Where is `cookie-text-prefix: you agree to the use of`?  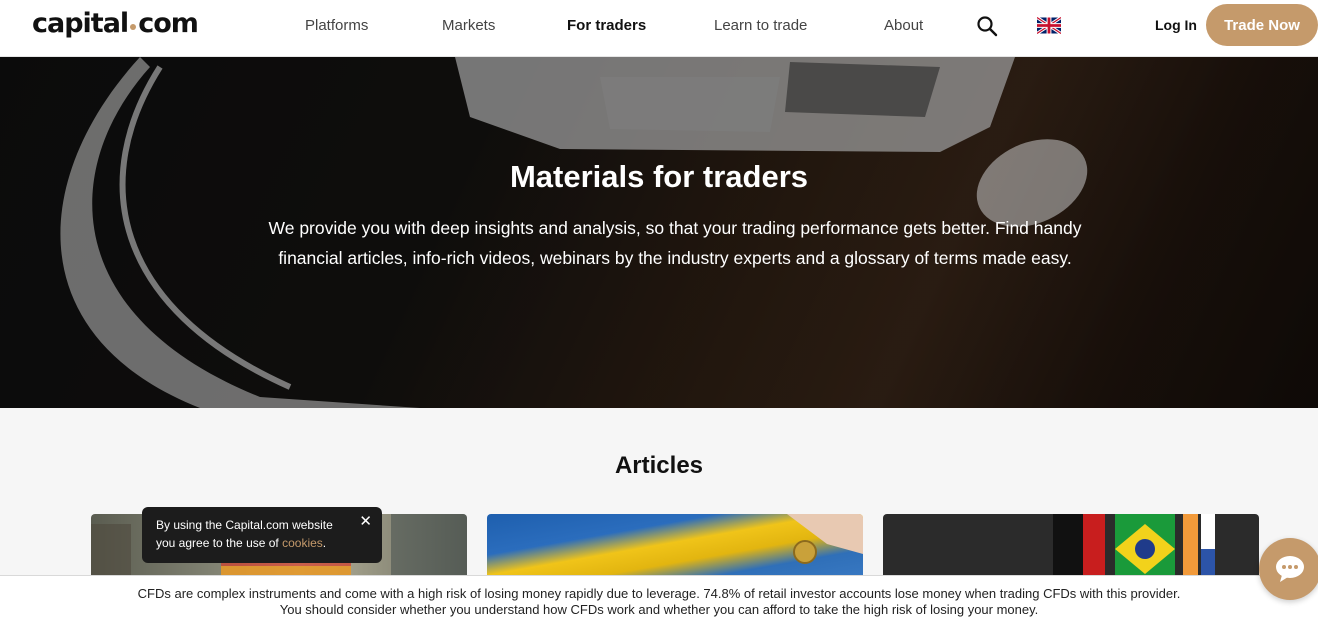 cookie-text-prefix: you agree to the use of is located at coordinates (219, 543).